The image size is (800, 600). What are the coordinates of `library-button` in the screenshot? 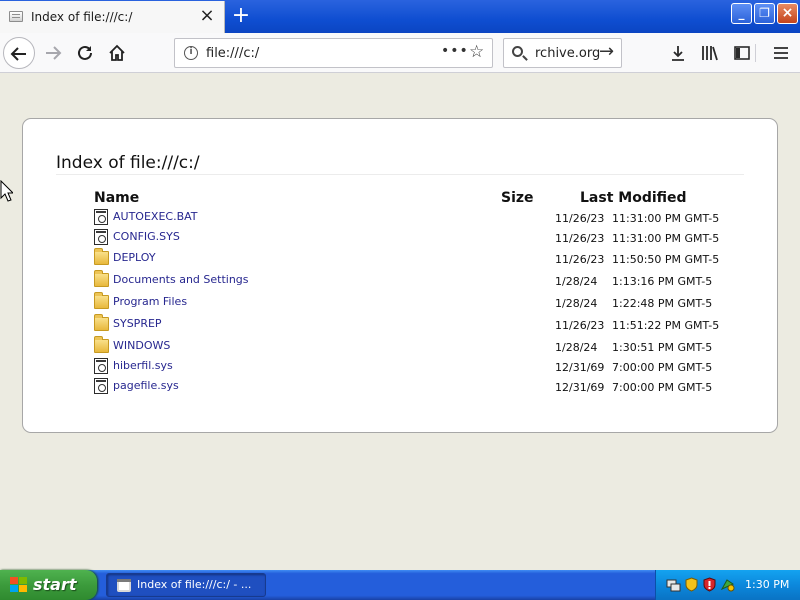 It's located at (710, 53).